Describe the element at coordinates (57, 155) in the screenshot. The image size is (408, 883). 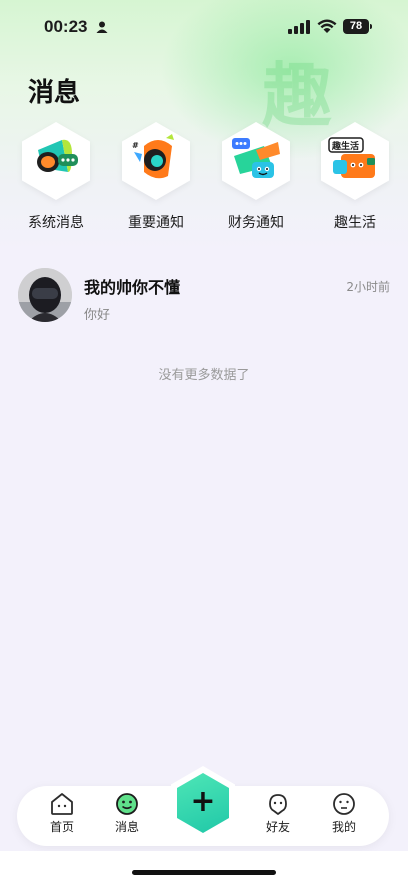
I see `megaphone-icon` at that location.